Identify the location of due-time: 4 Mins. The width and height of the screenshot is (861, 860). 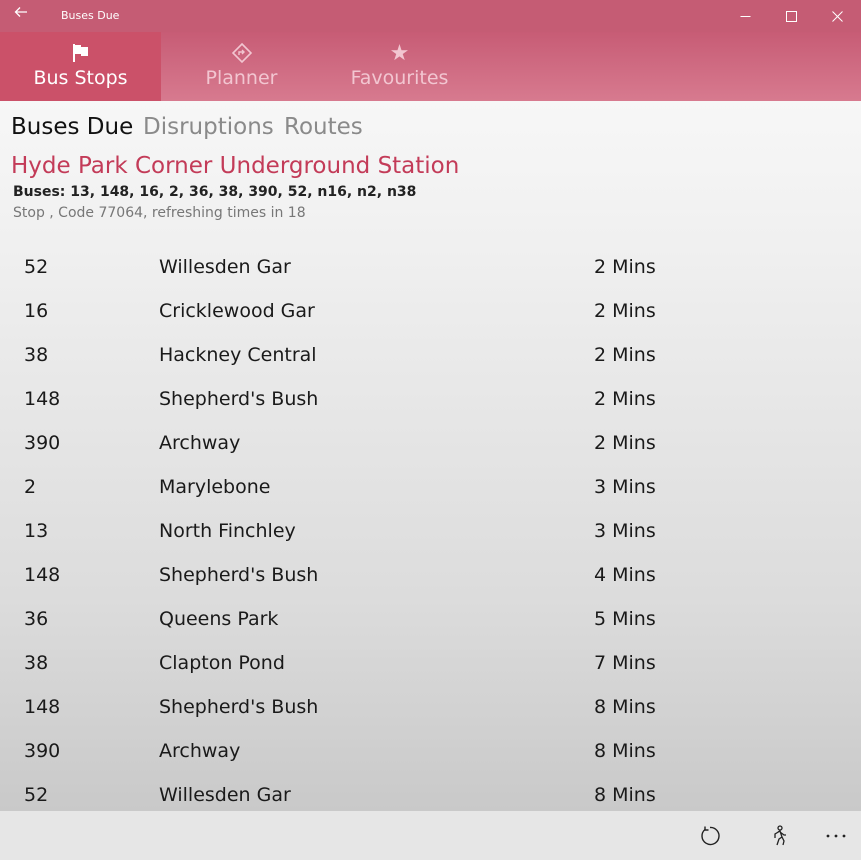
(625, 575).